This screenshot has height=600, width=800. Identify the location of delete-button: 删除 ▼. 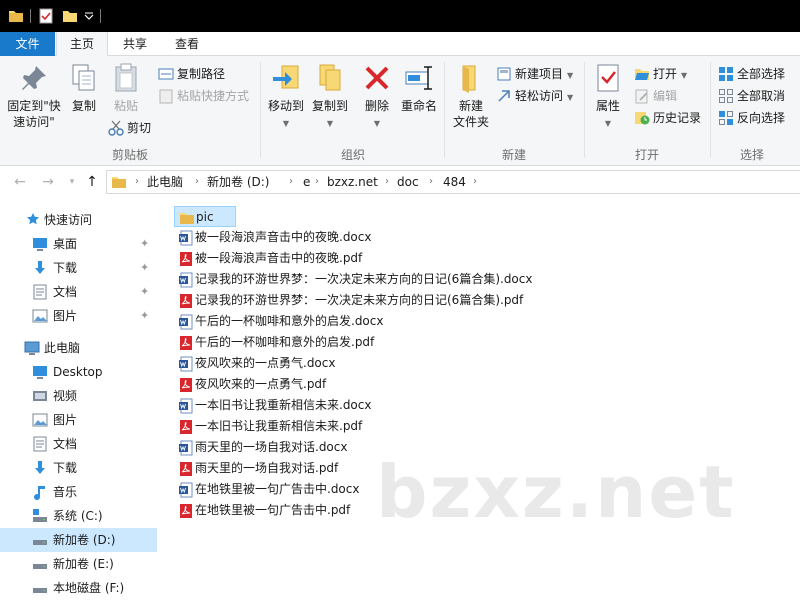
(377, 97).